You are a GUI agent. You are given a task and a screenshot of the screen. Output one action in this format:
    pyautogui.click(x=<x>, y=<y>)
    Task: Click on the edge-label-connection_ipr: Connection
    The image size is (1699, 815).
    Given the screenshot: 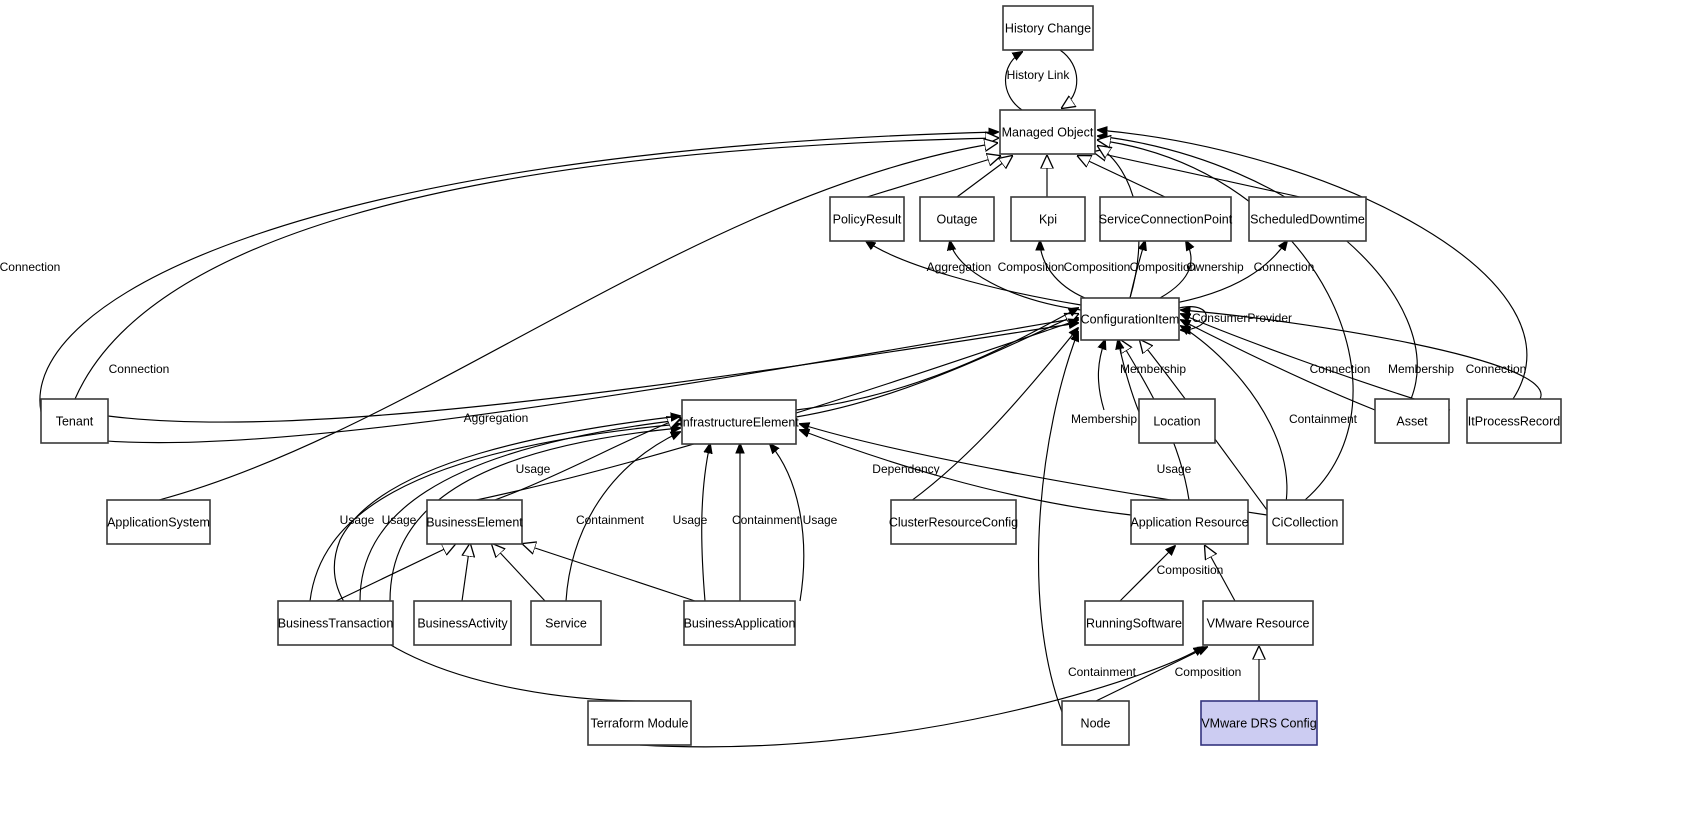 What is the action you would take?
    pyautogui.click(x=1496, y=369)
    